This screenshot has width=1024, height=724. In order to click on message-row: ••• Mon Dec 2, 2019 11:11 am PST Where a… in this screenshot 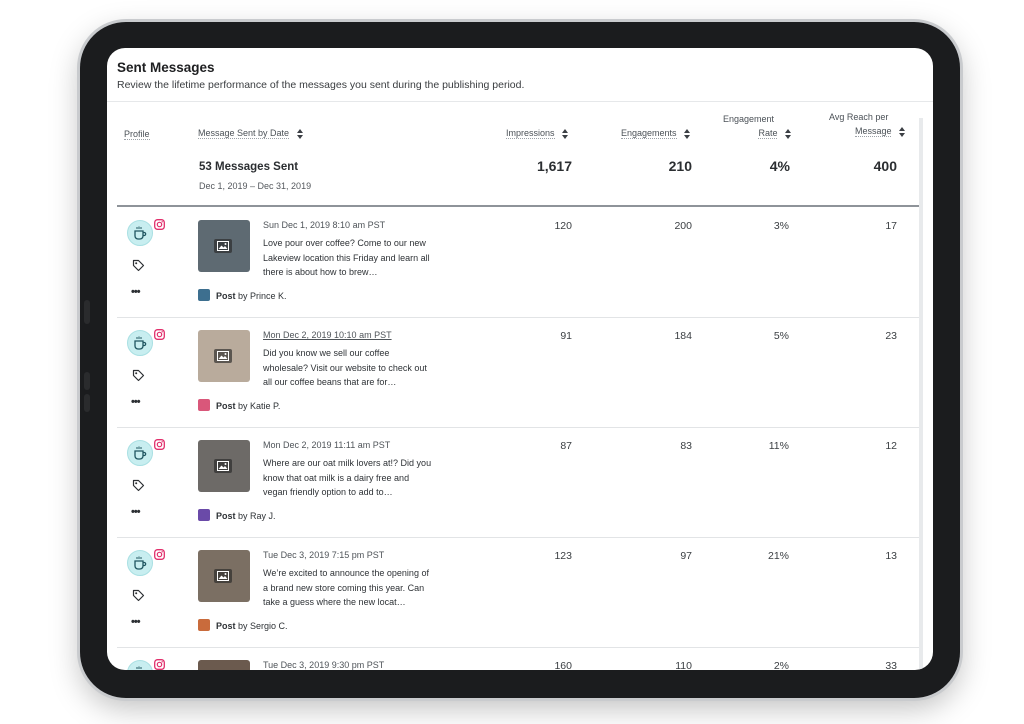, I will do `click(518, 482)`.